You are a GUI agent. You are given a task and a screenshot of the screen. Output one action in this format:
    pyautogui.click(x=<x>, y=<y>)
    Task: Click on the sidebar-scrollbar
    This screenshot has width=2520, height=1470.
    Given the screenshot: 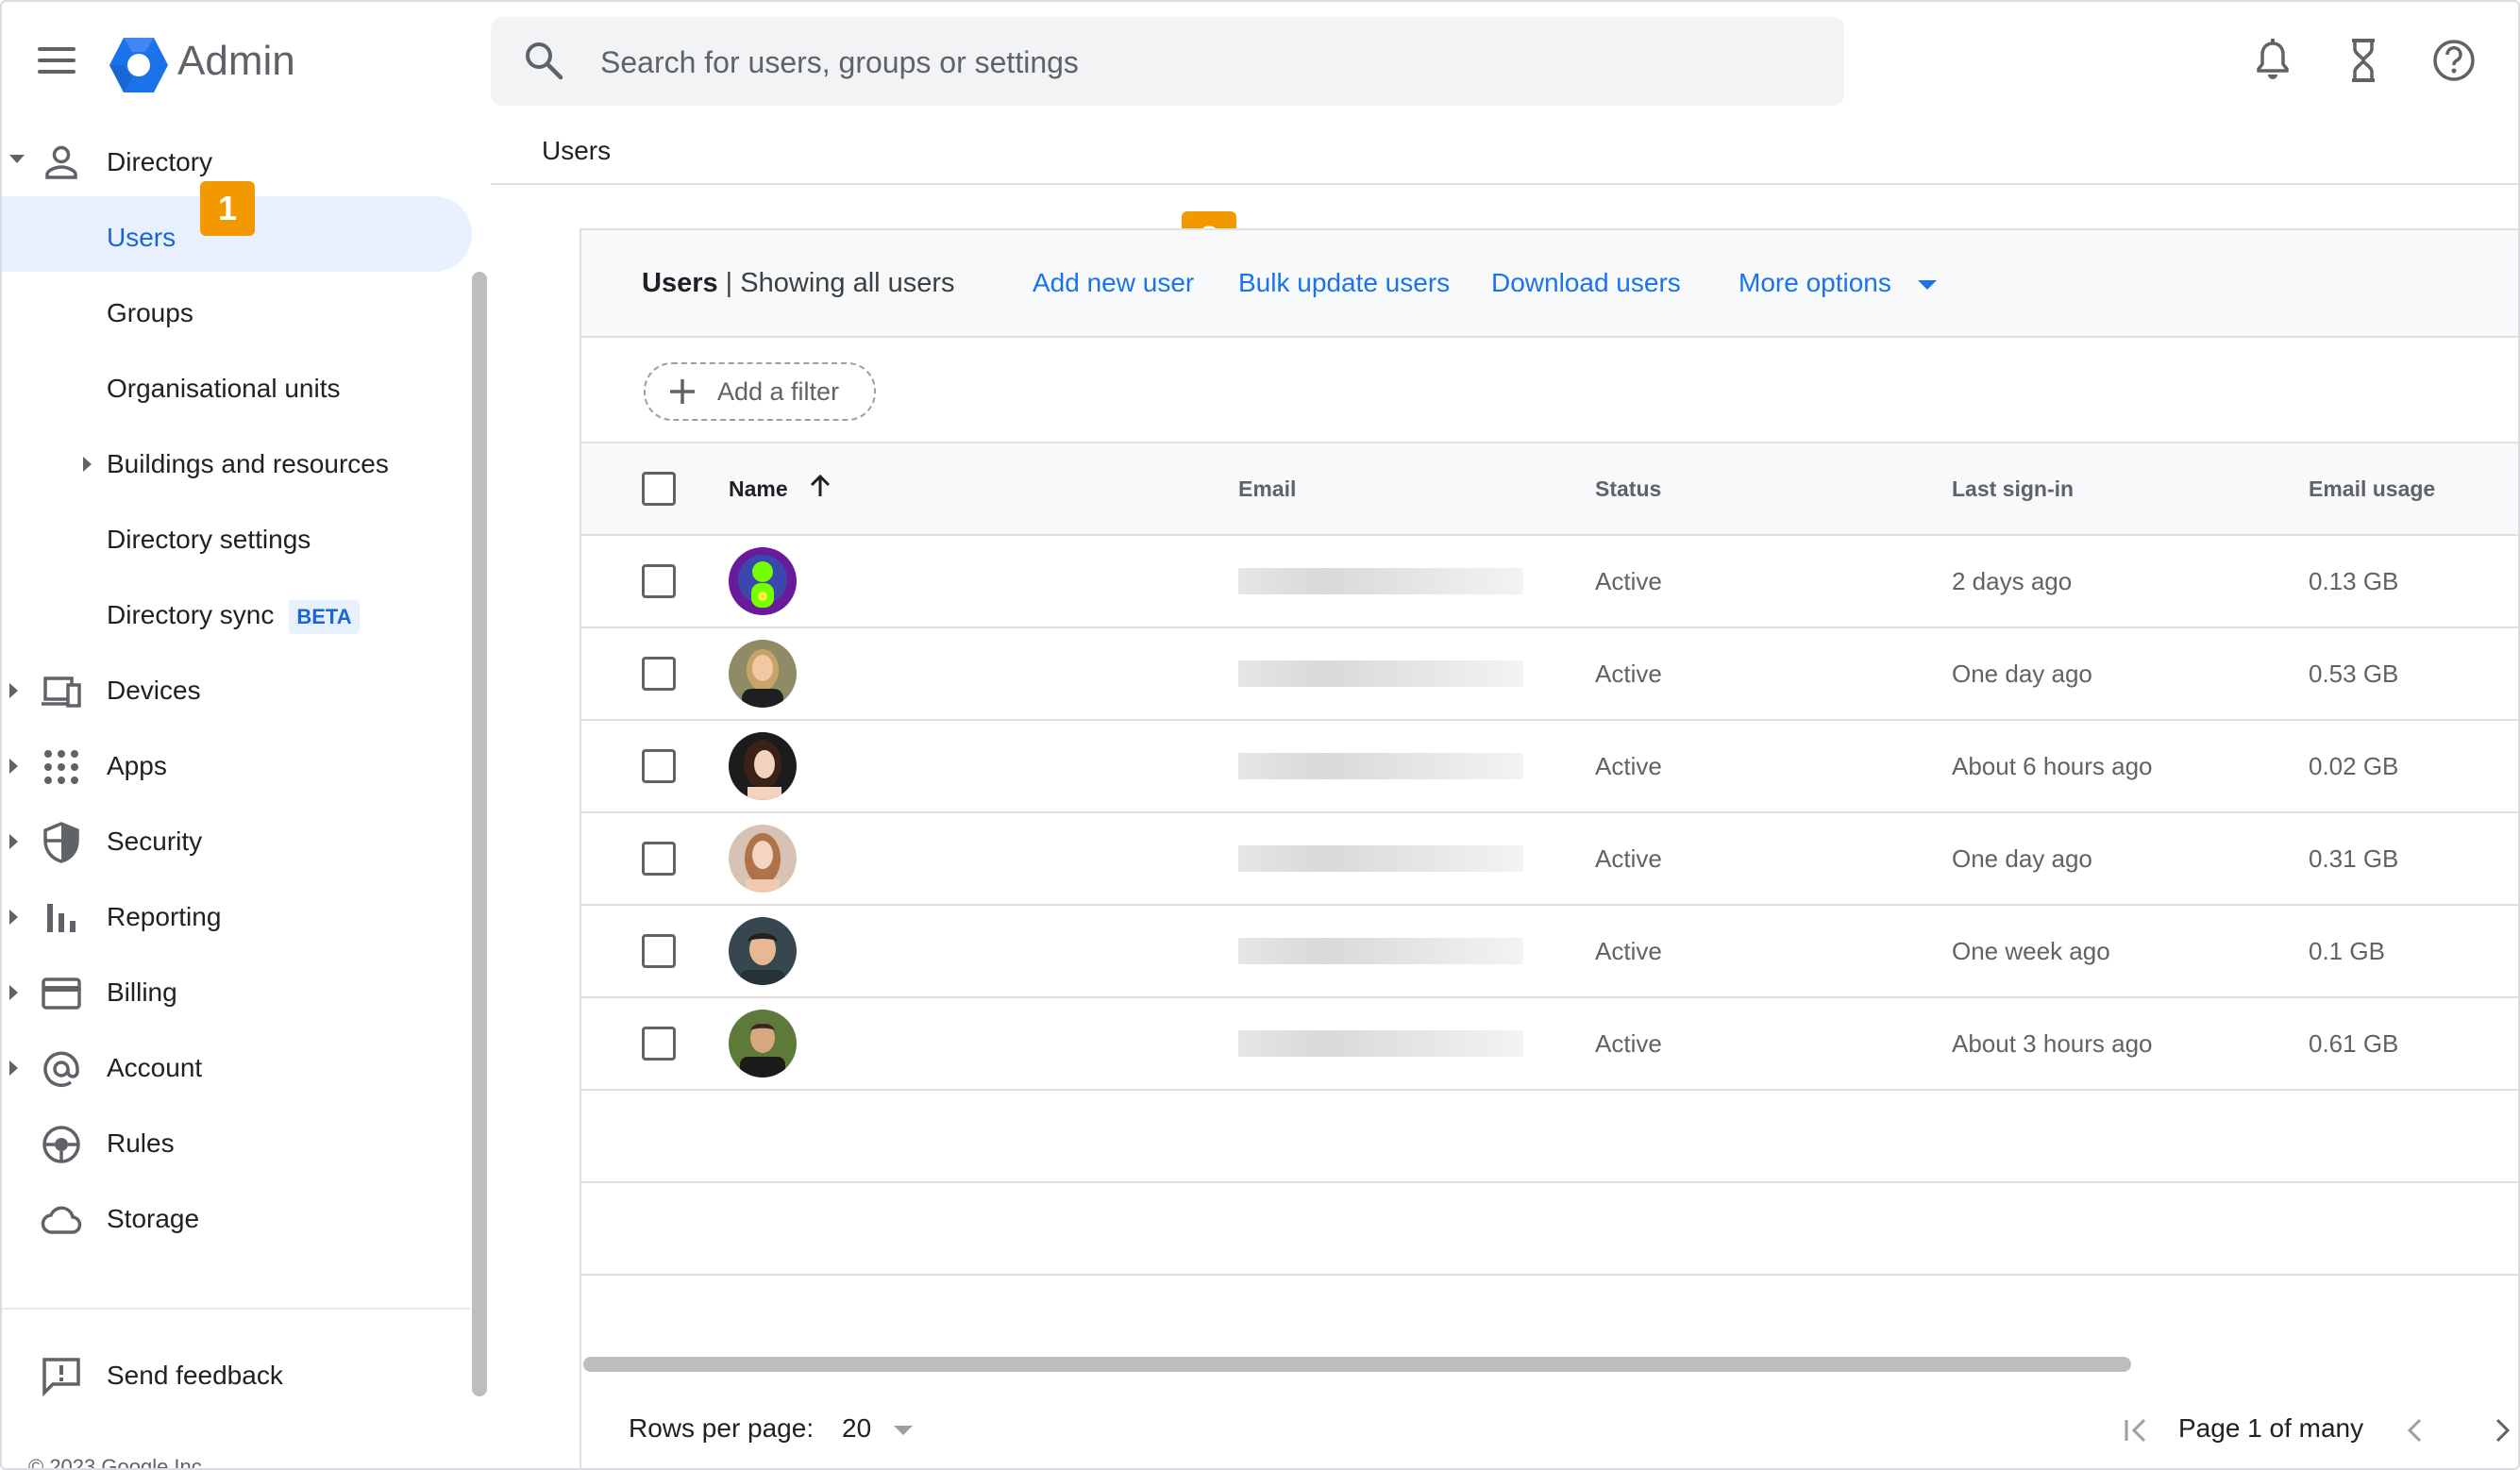 What is the action you would take?
    pyautogui.click(x=479, y=834)
    